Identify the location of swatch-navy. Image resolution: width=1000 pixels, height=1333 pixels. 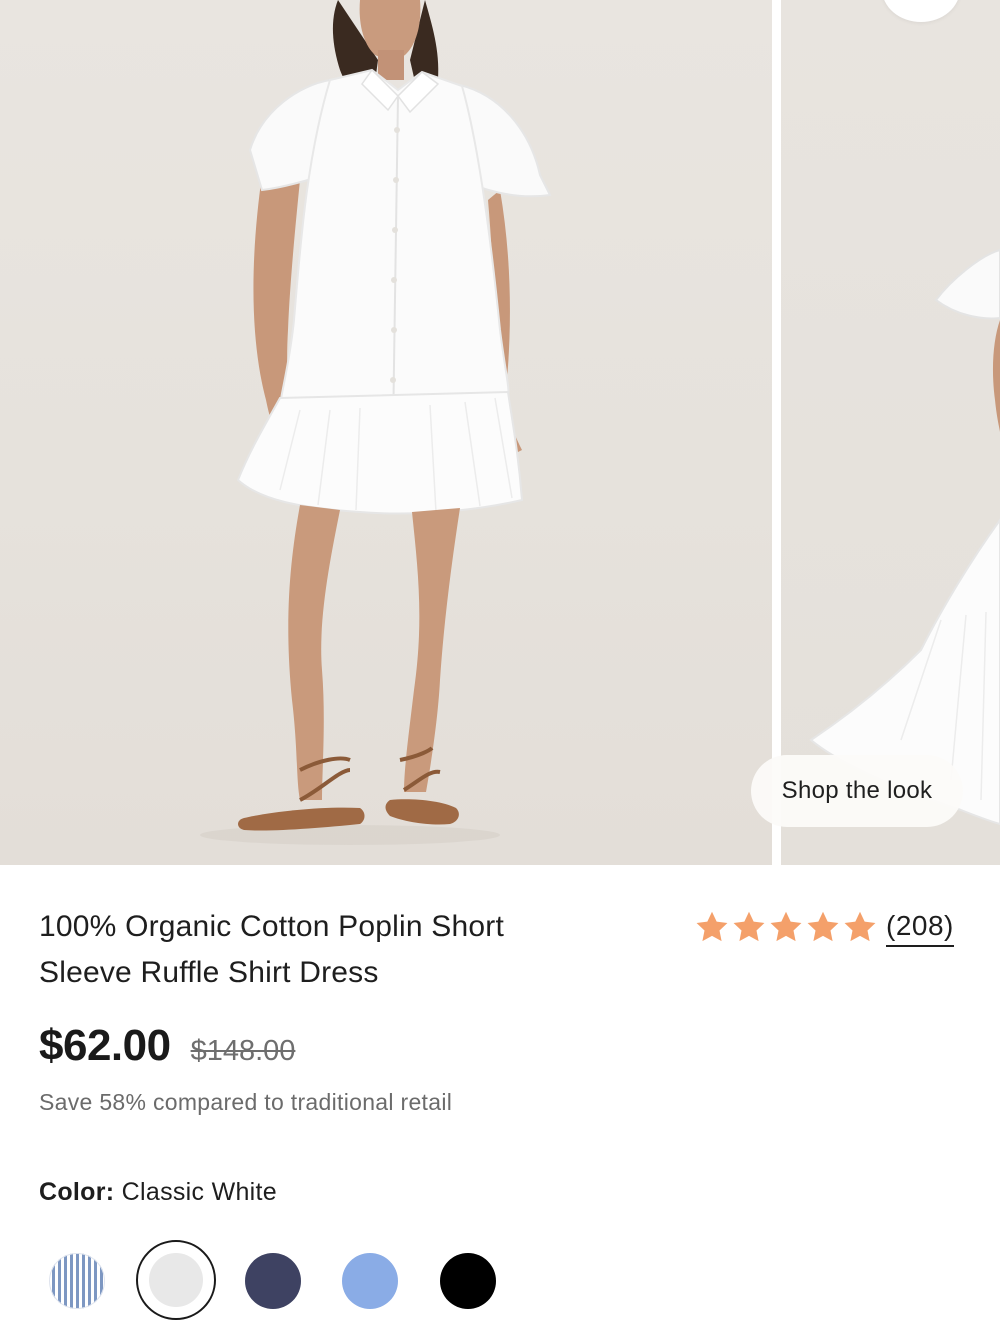
(273, 1281).